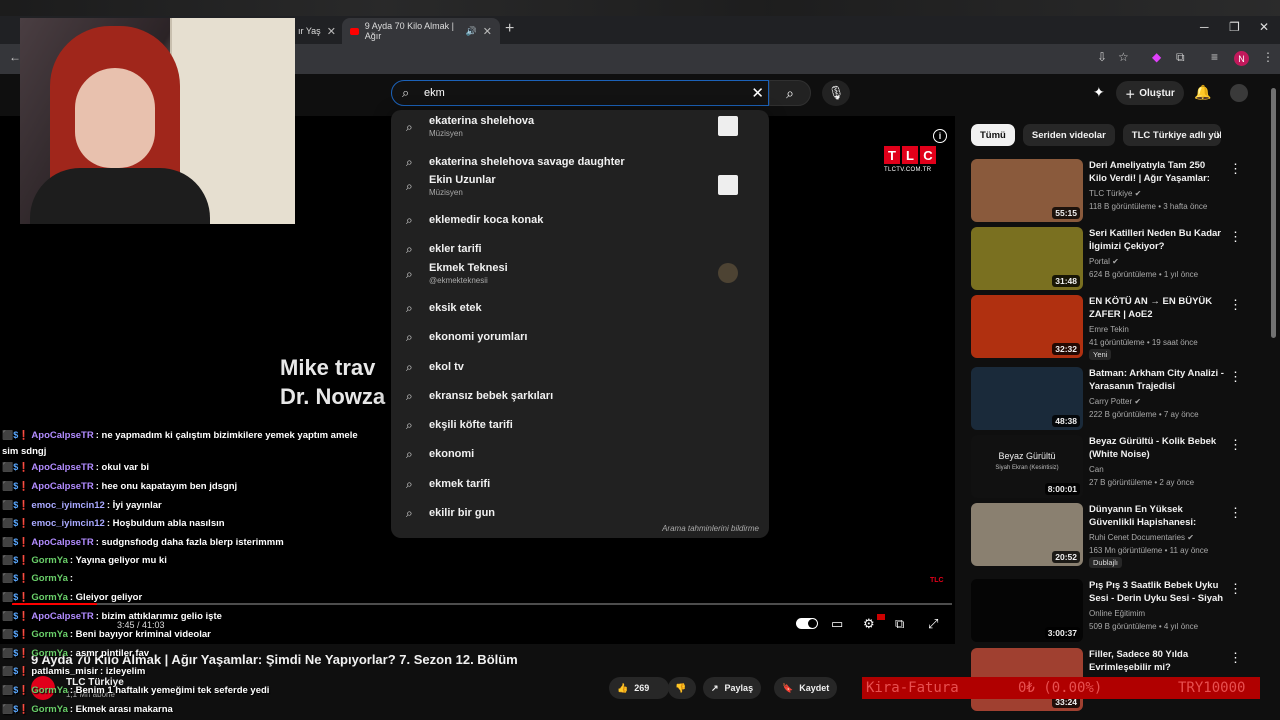  I want to click on channel-name: Portal ✔, so click(1104, 261).